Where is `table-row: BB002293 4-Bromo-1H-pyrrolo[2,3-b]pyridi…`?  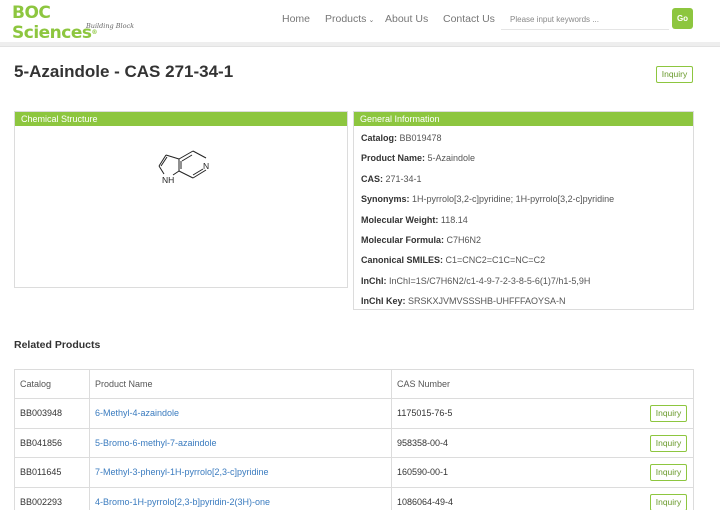
table-row: BB002293 4-Bromo-1H-pyrrolo[2,3-b]pyridi… is located at coordinates (354, 498).